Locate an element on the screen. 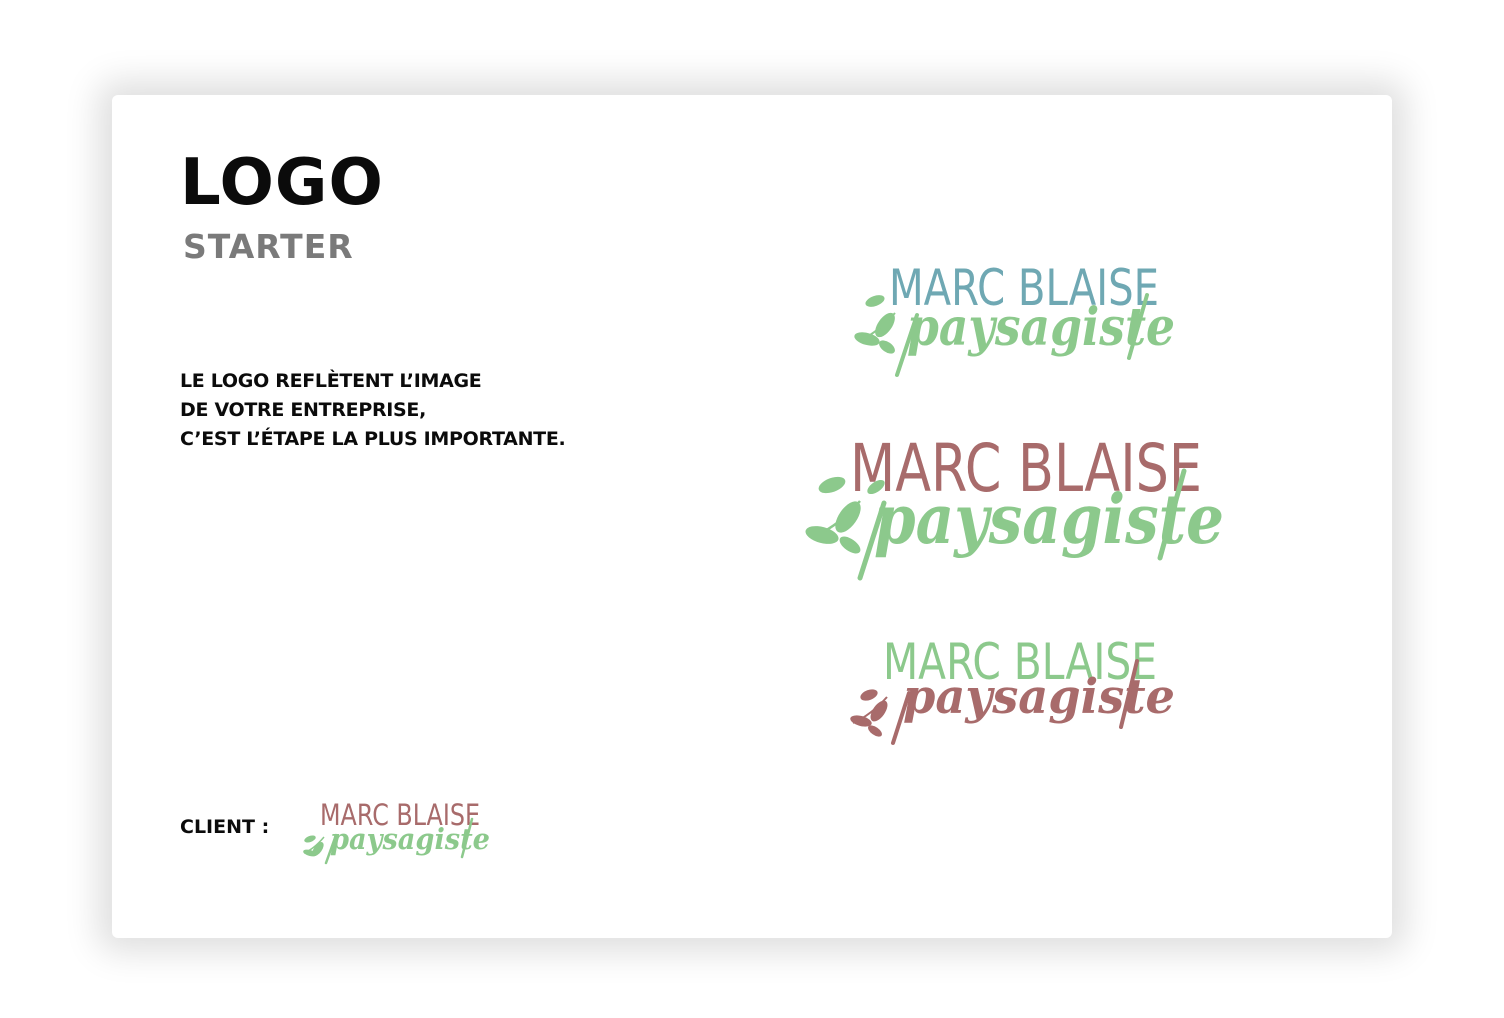 This screenshot has width=1504, height=1018. client-label: CLIENT : is located at coordinates (225, 827).